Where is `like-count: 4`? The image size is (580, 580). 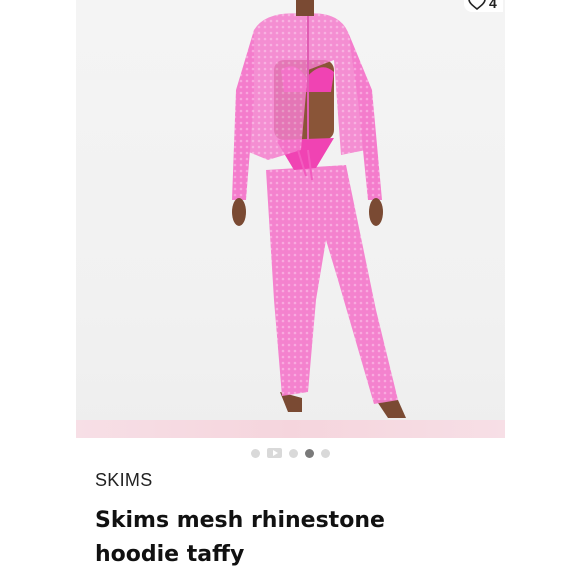 like-count: 4 is located at coordinates (493, 5).